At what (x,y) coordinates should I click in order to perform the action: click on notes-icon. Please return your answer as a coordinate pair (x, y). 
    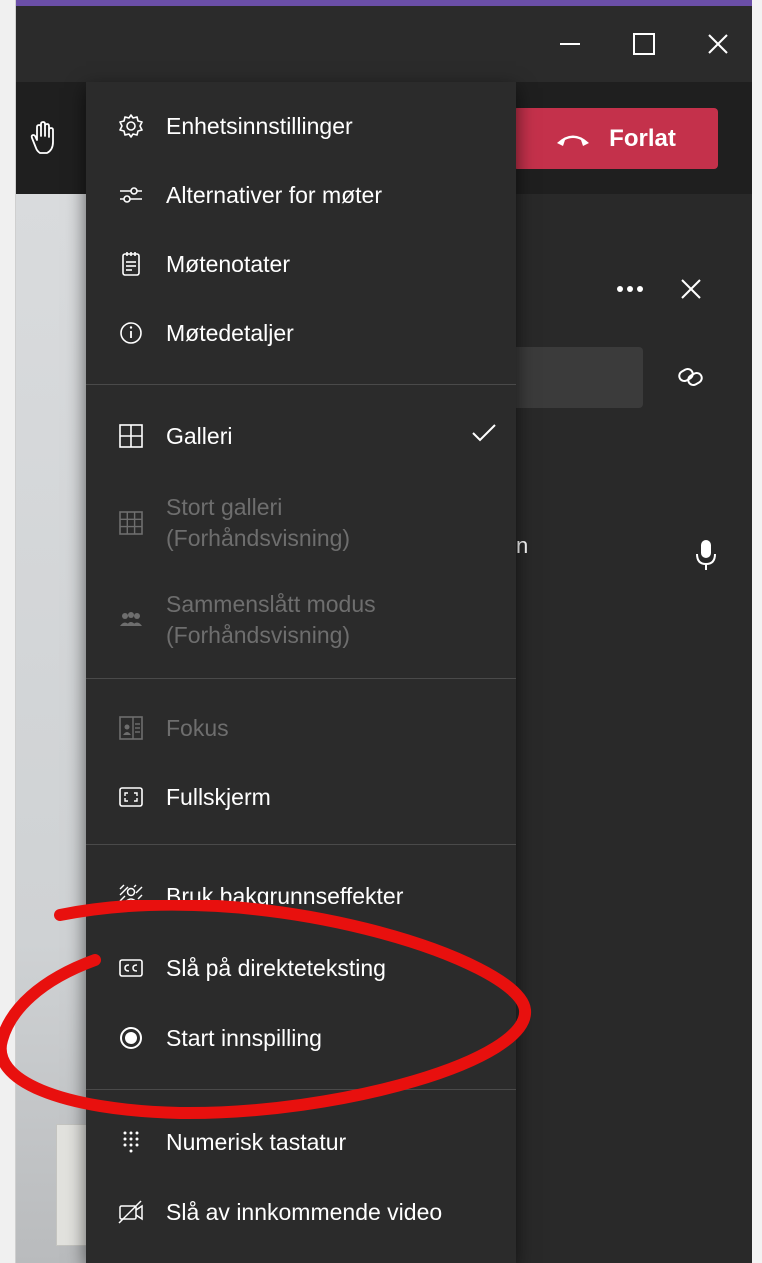
    Looking at the image, I should click on (131, 264).